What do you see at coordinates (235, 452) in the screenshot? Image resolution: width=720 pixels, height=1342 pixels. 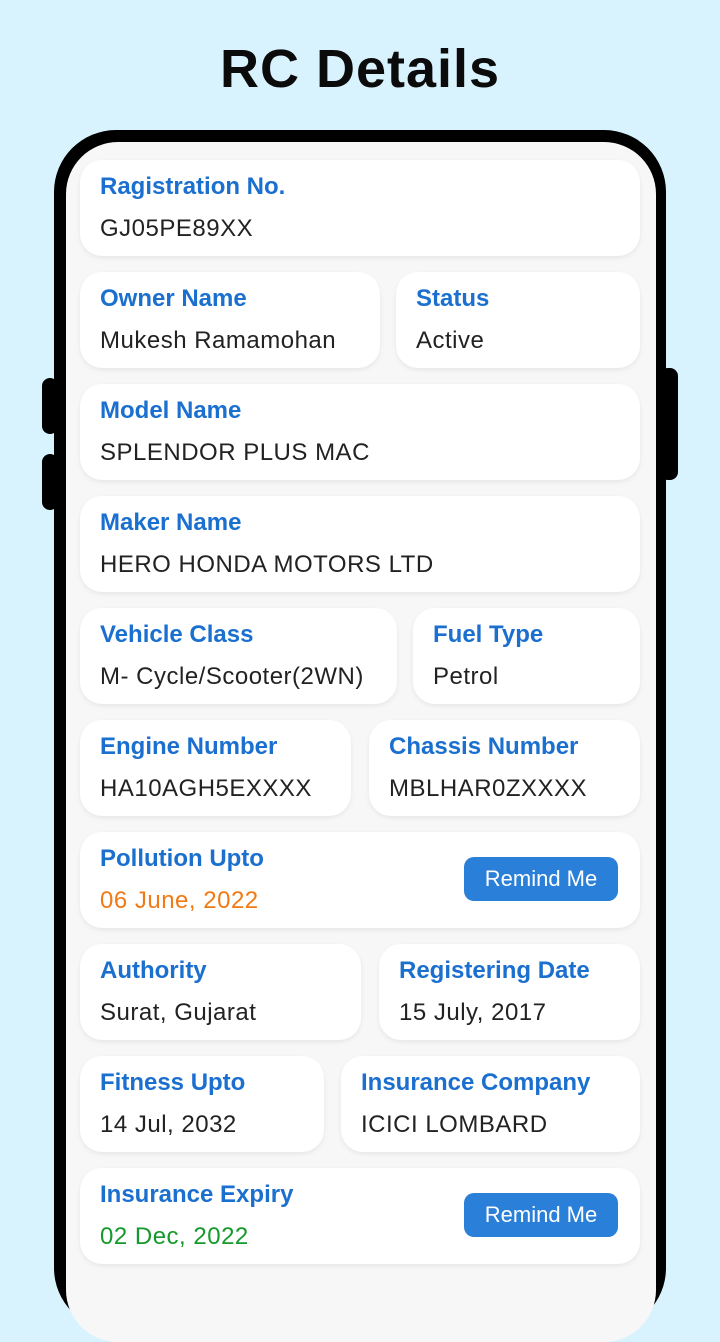 I see `model-value: SPLENDOR PLUS MAC` at bounding box center [235, 452].